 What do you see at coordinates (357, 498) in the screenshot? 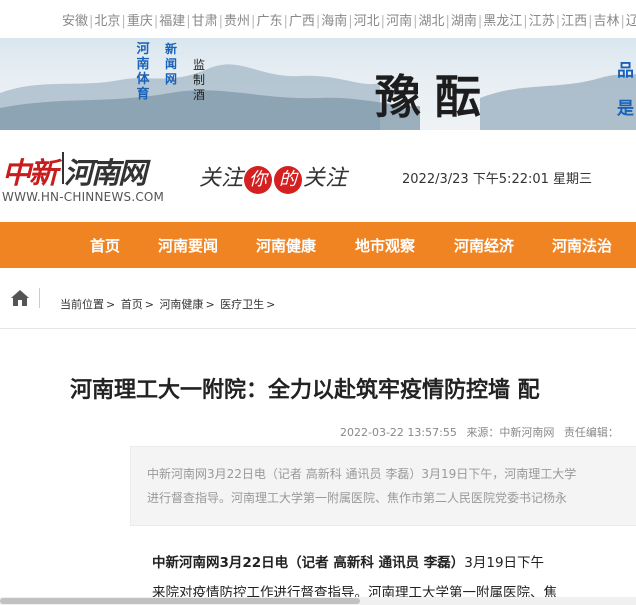
I see `summary-line-2: 进行督查指导。河南理工大学第一附属医院、焦作市第二人民医院党委书记杨永` at bounding box center [357, 498].